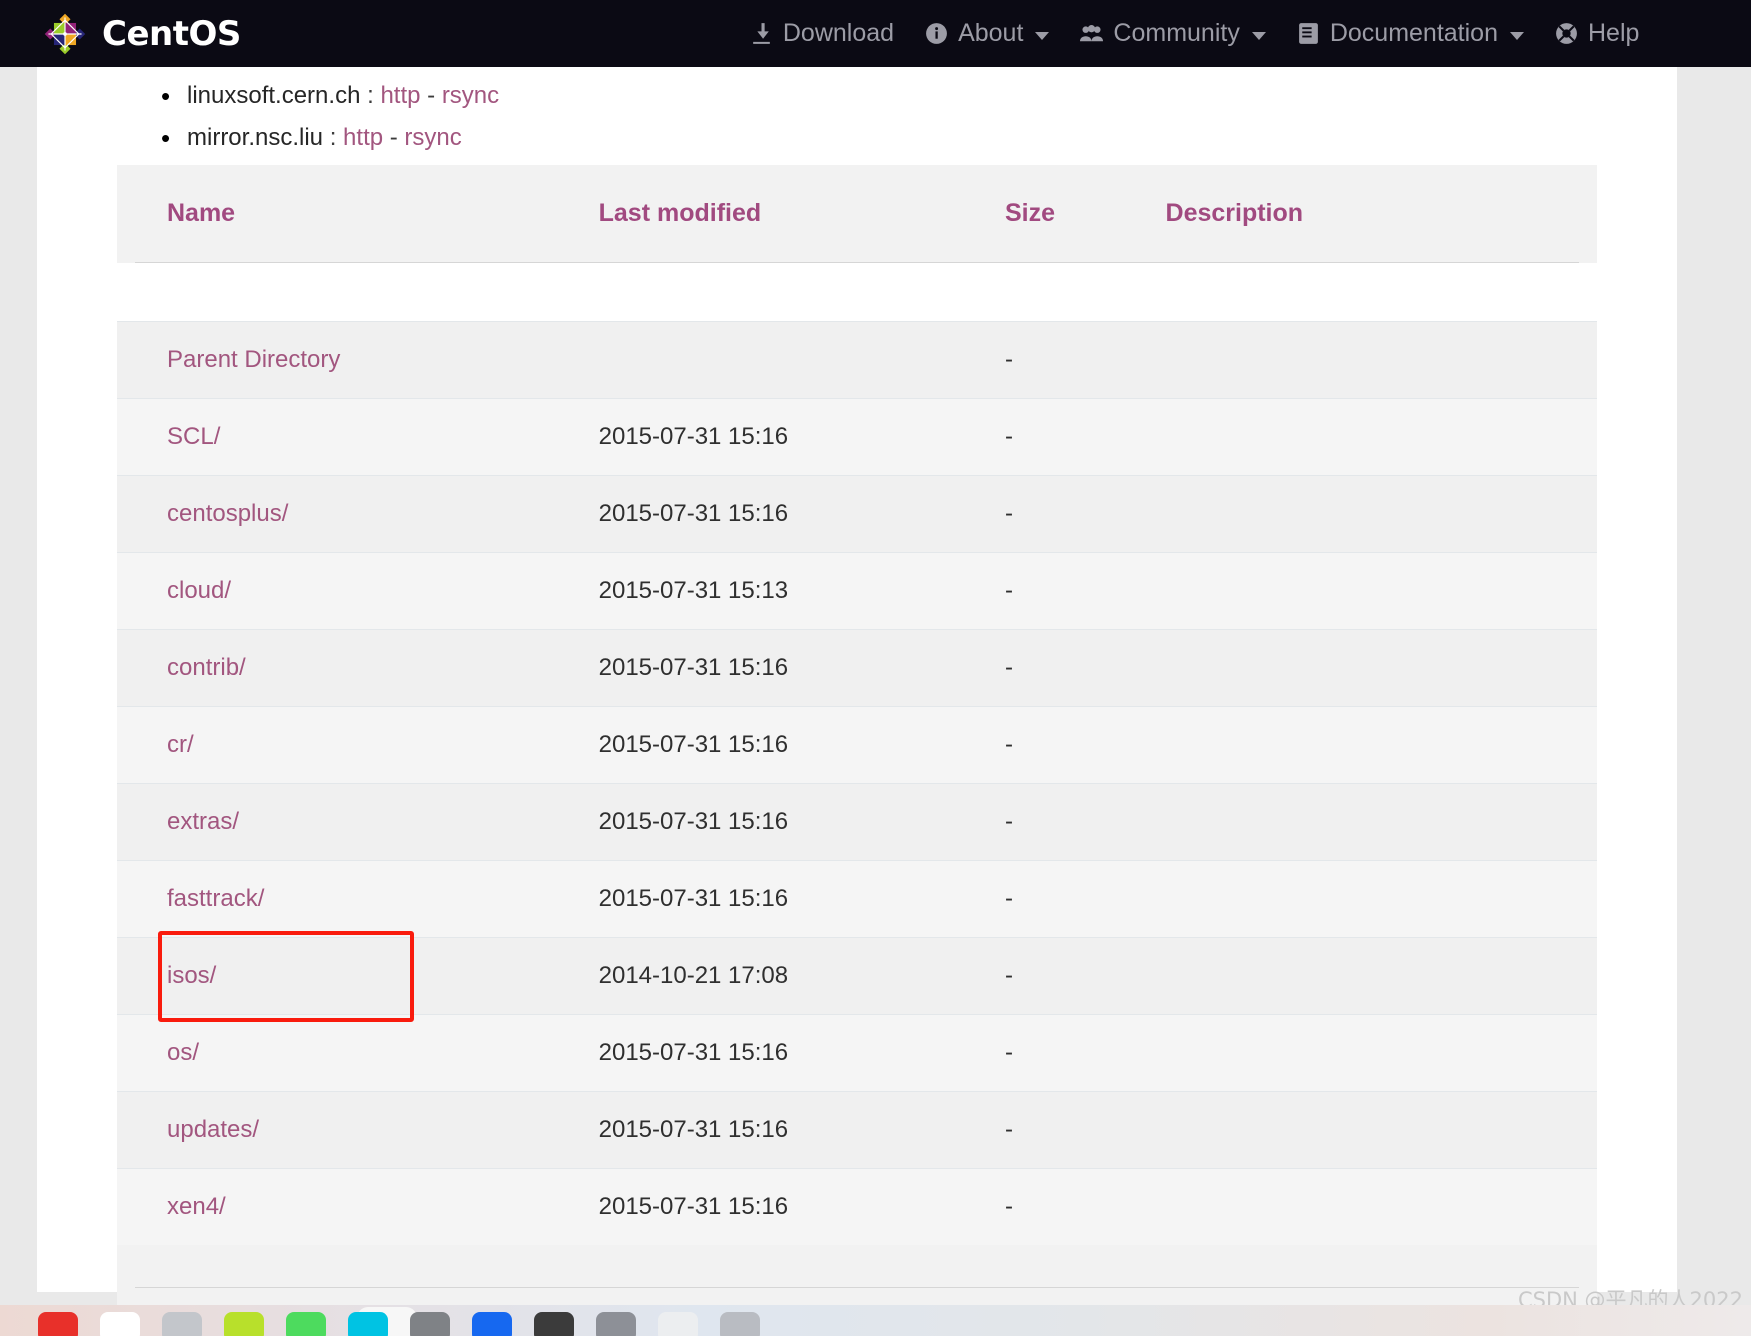 The image size is (1751, 1336). What do you see at coordinates (991, 33) in the screenshot?
I see `nav-item-about-label: About` at bounding box center [991, 33].